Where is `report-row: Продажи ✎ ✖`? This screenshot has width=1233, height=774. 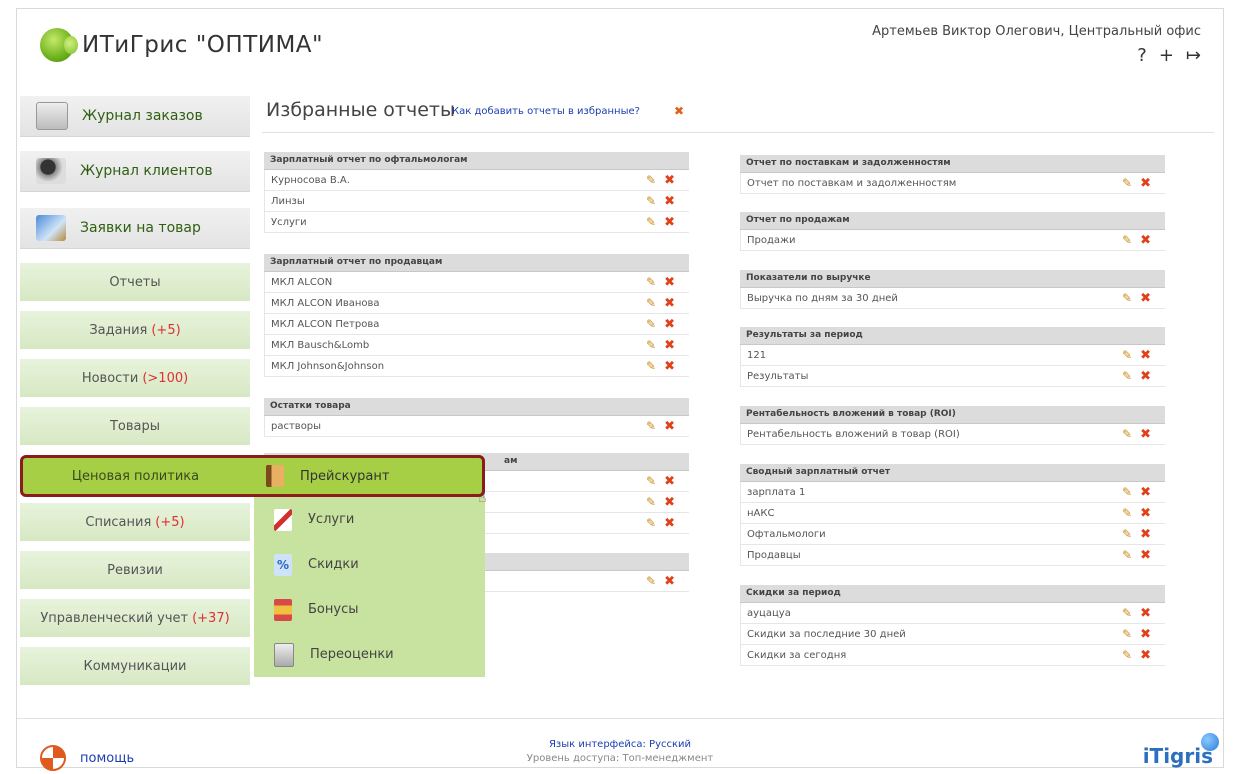
report-row: Продажи ✎ ✖ is located at coordinates (952, 240).